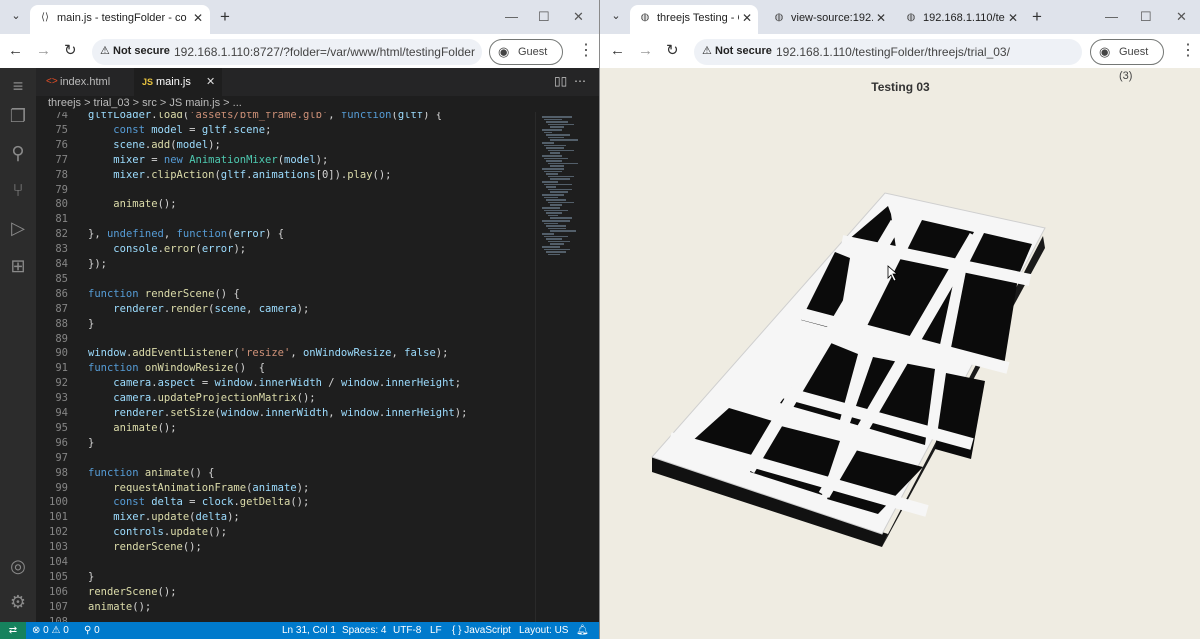 Image resolution: width=1200 pixels, height=639 pixels. I want to click on notifications-bell-icon: 🔔︎, so click(582, 630).